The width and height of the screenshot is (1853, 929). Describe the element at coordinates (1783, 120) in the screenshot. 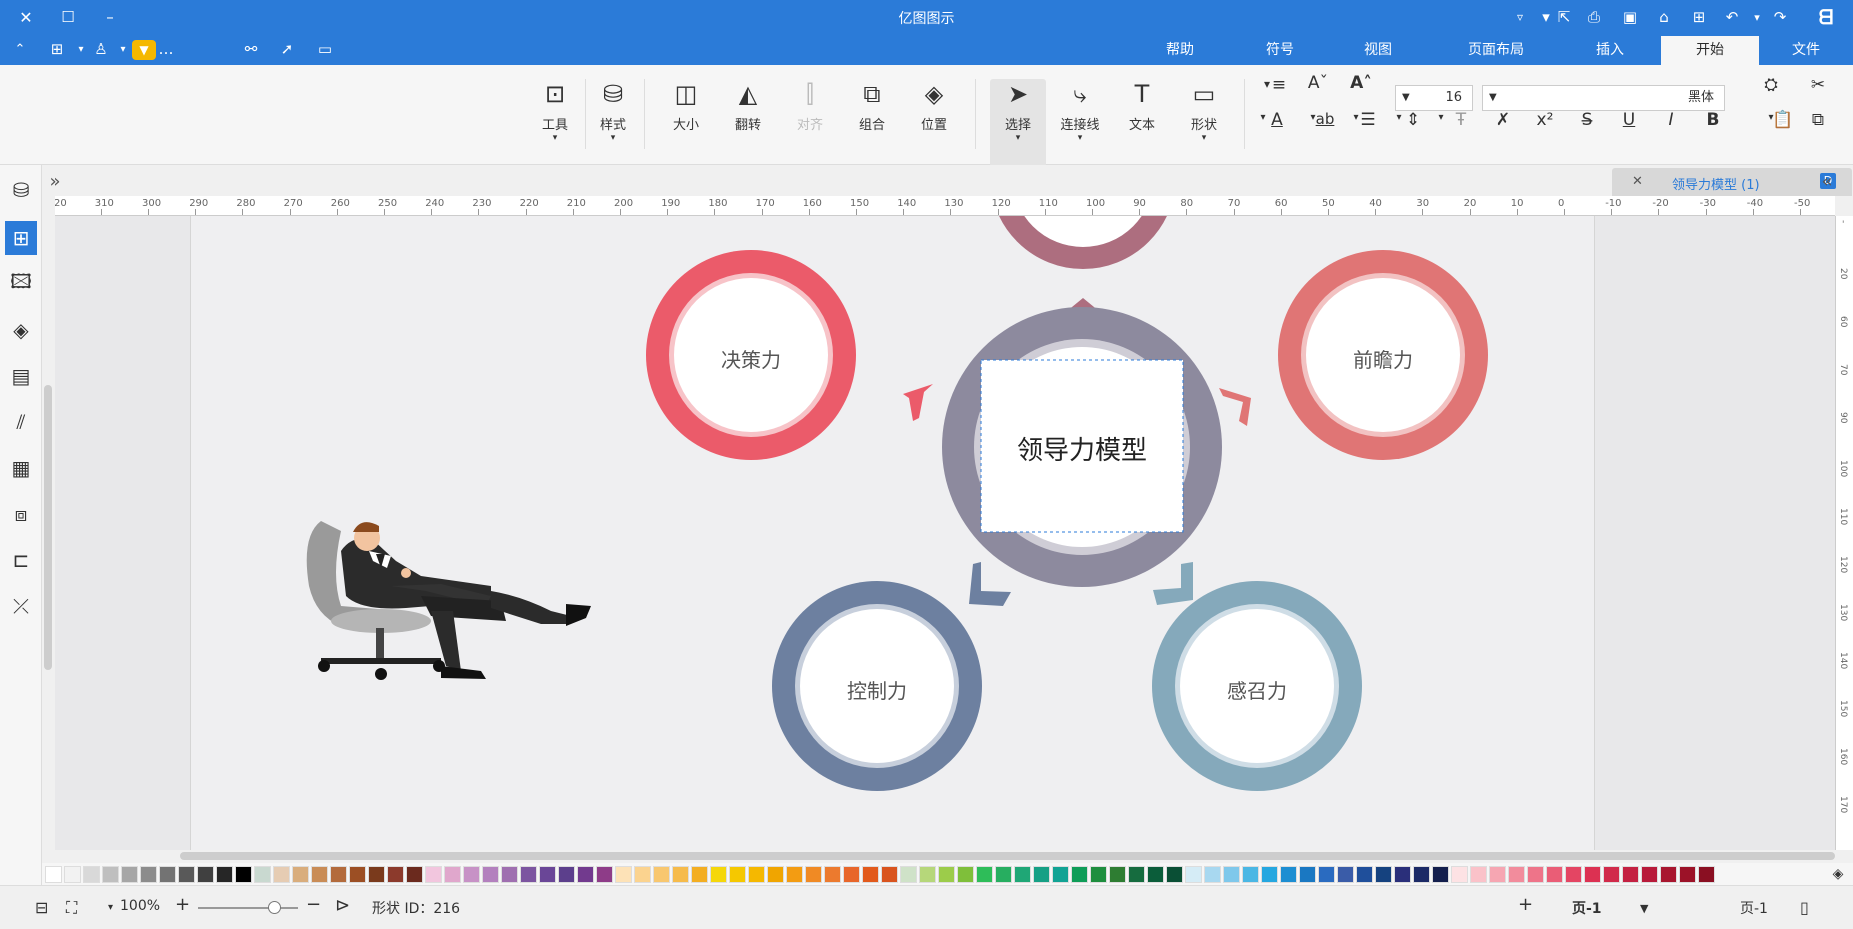

I see `paste-icon: 📋` at that location.